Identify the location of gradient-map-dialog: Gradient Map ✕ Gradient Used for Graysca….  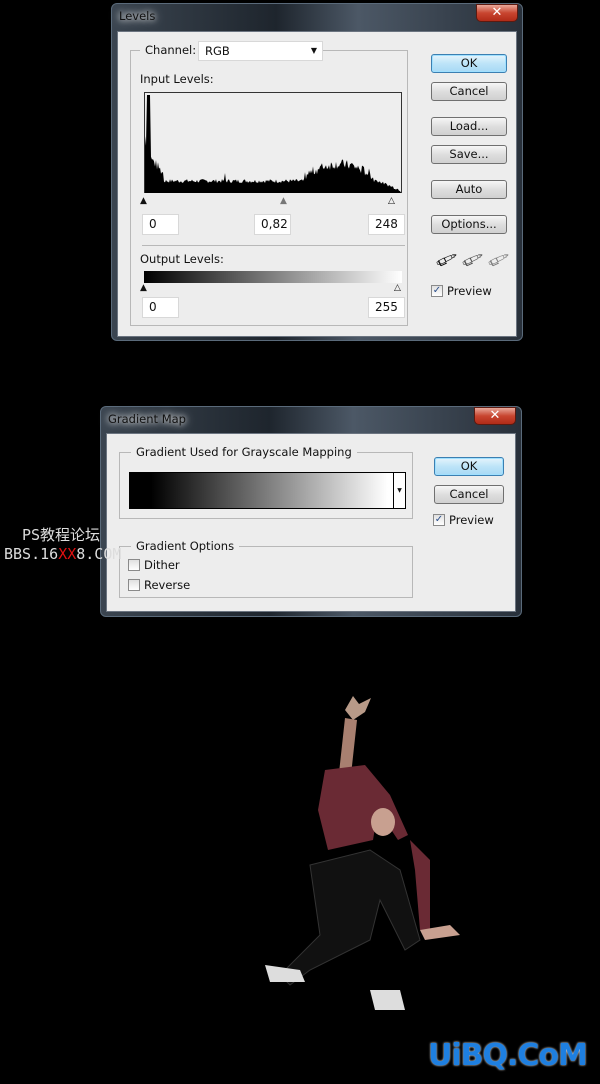
(311, 511).